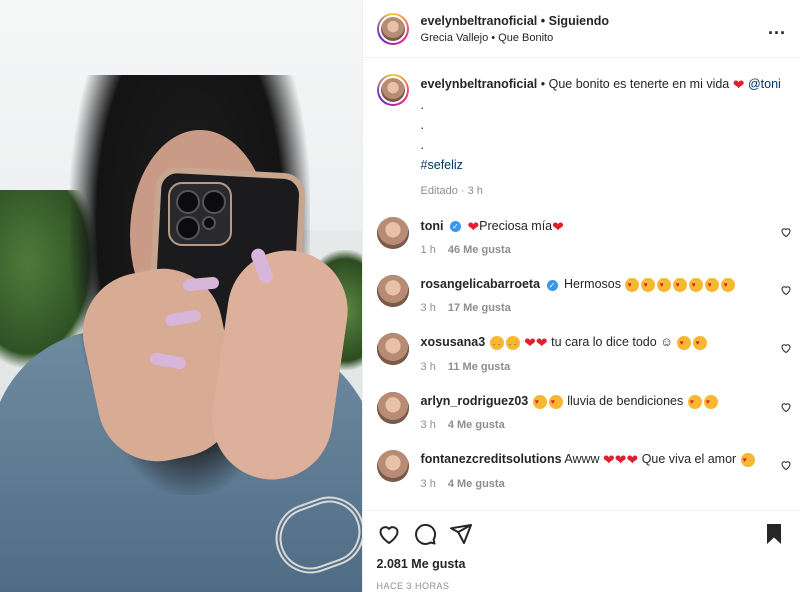 This screenshot has width=800, height=592. Describe the element at coordinates (200, 214) in the screenshot. I see `phone-camera` at that location.